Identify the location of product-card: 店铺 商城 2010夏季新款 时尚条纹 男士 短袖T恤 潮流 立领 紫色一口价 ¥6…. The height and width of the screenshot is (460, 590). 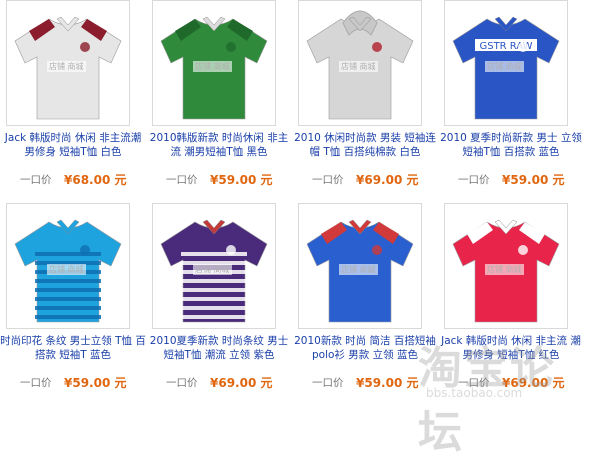
(219, 303).